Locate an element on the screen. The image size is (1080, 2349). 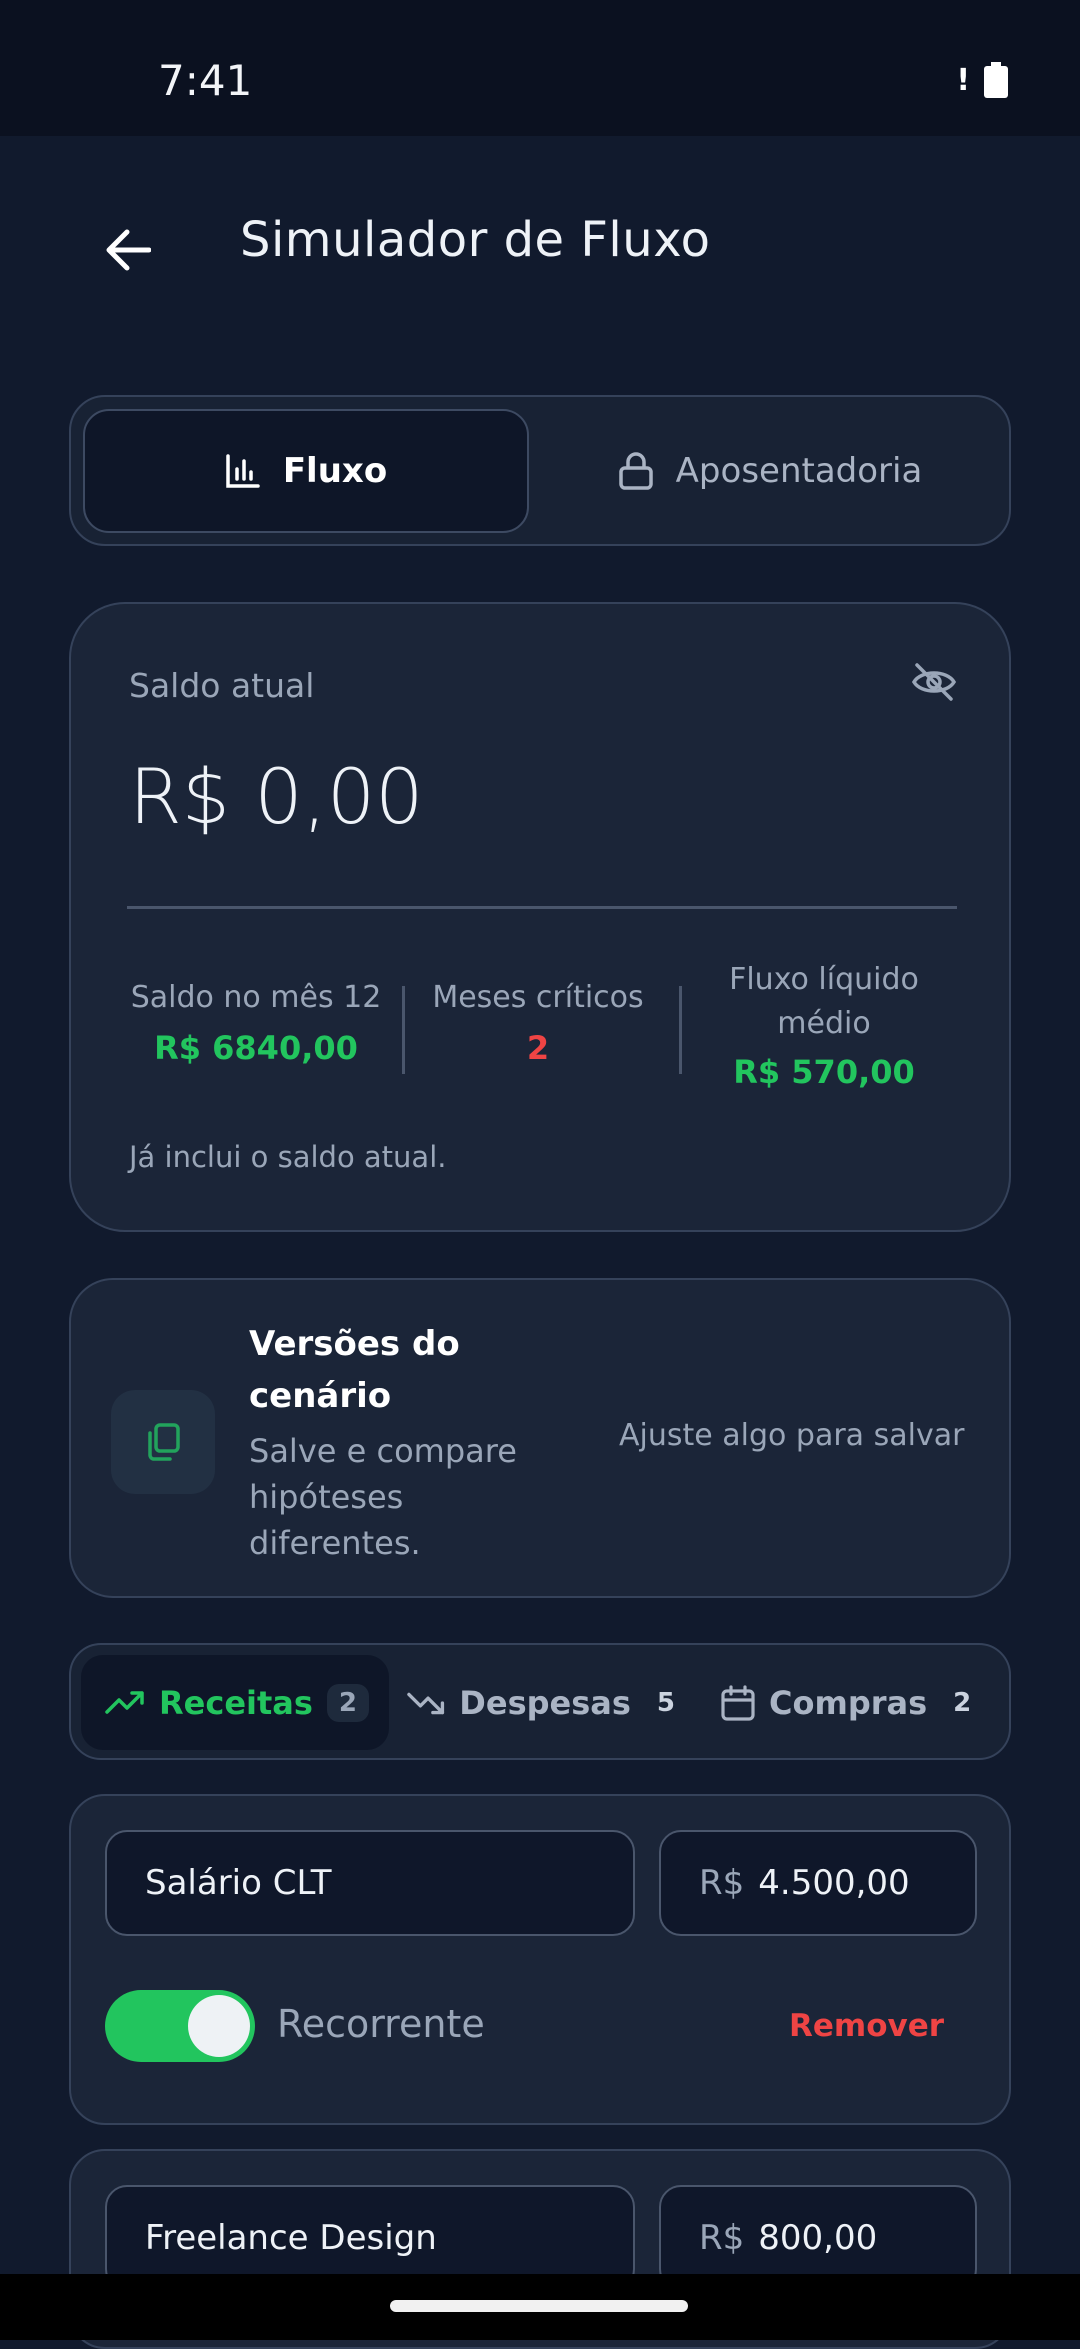
income-amount-input: R$ 4.500,00 is located at coordinates (818, 1883).